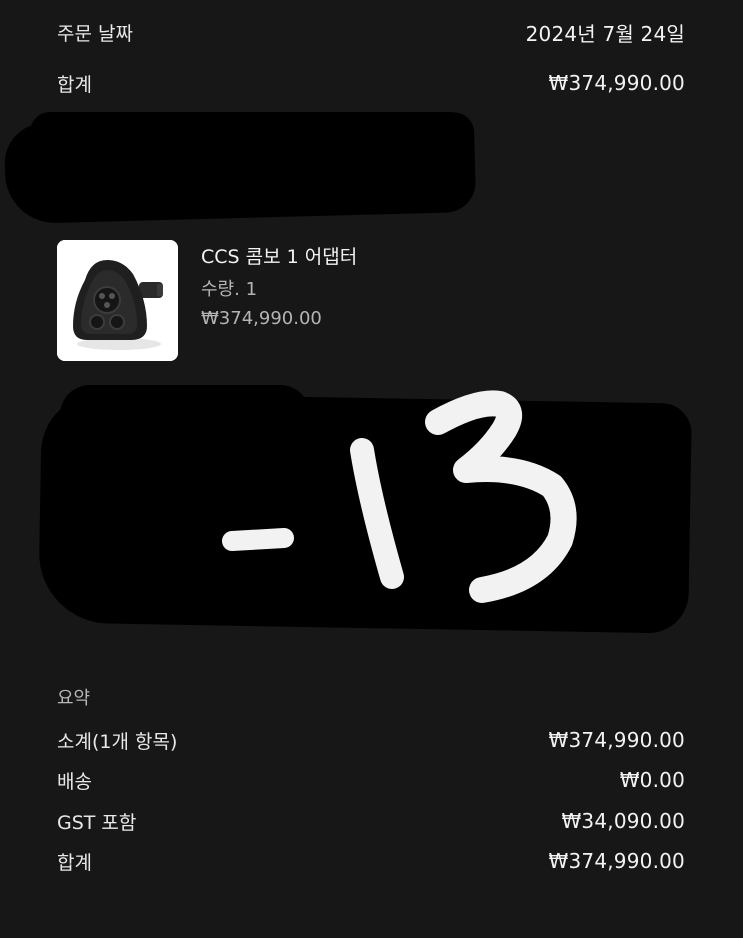 Image resolution: width=743 pixels, height=938 pixels. What do you see at coordinates (616, 861) in the screenshot?
I see `summary-total-value: ₩374,990.00` at bounding box center [616, 861].